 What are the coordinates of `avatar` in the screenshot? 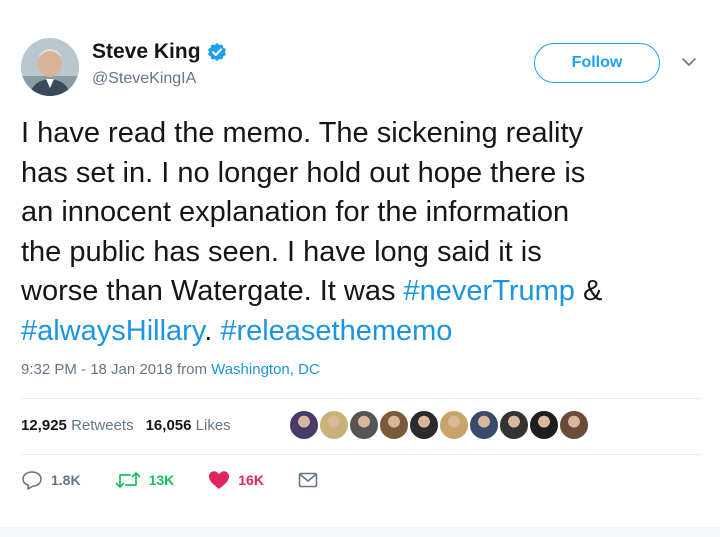 It's located at (50, 67).